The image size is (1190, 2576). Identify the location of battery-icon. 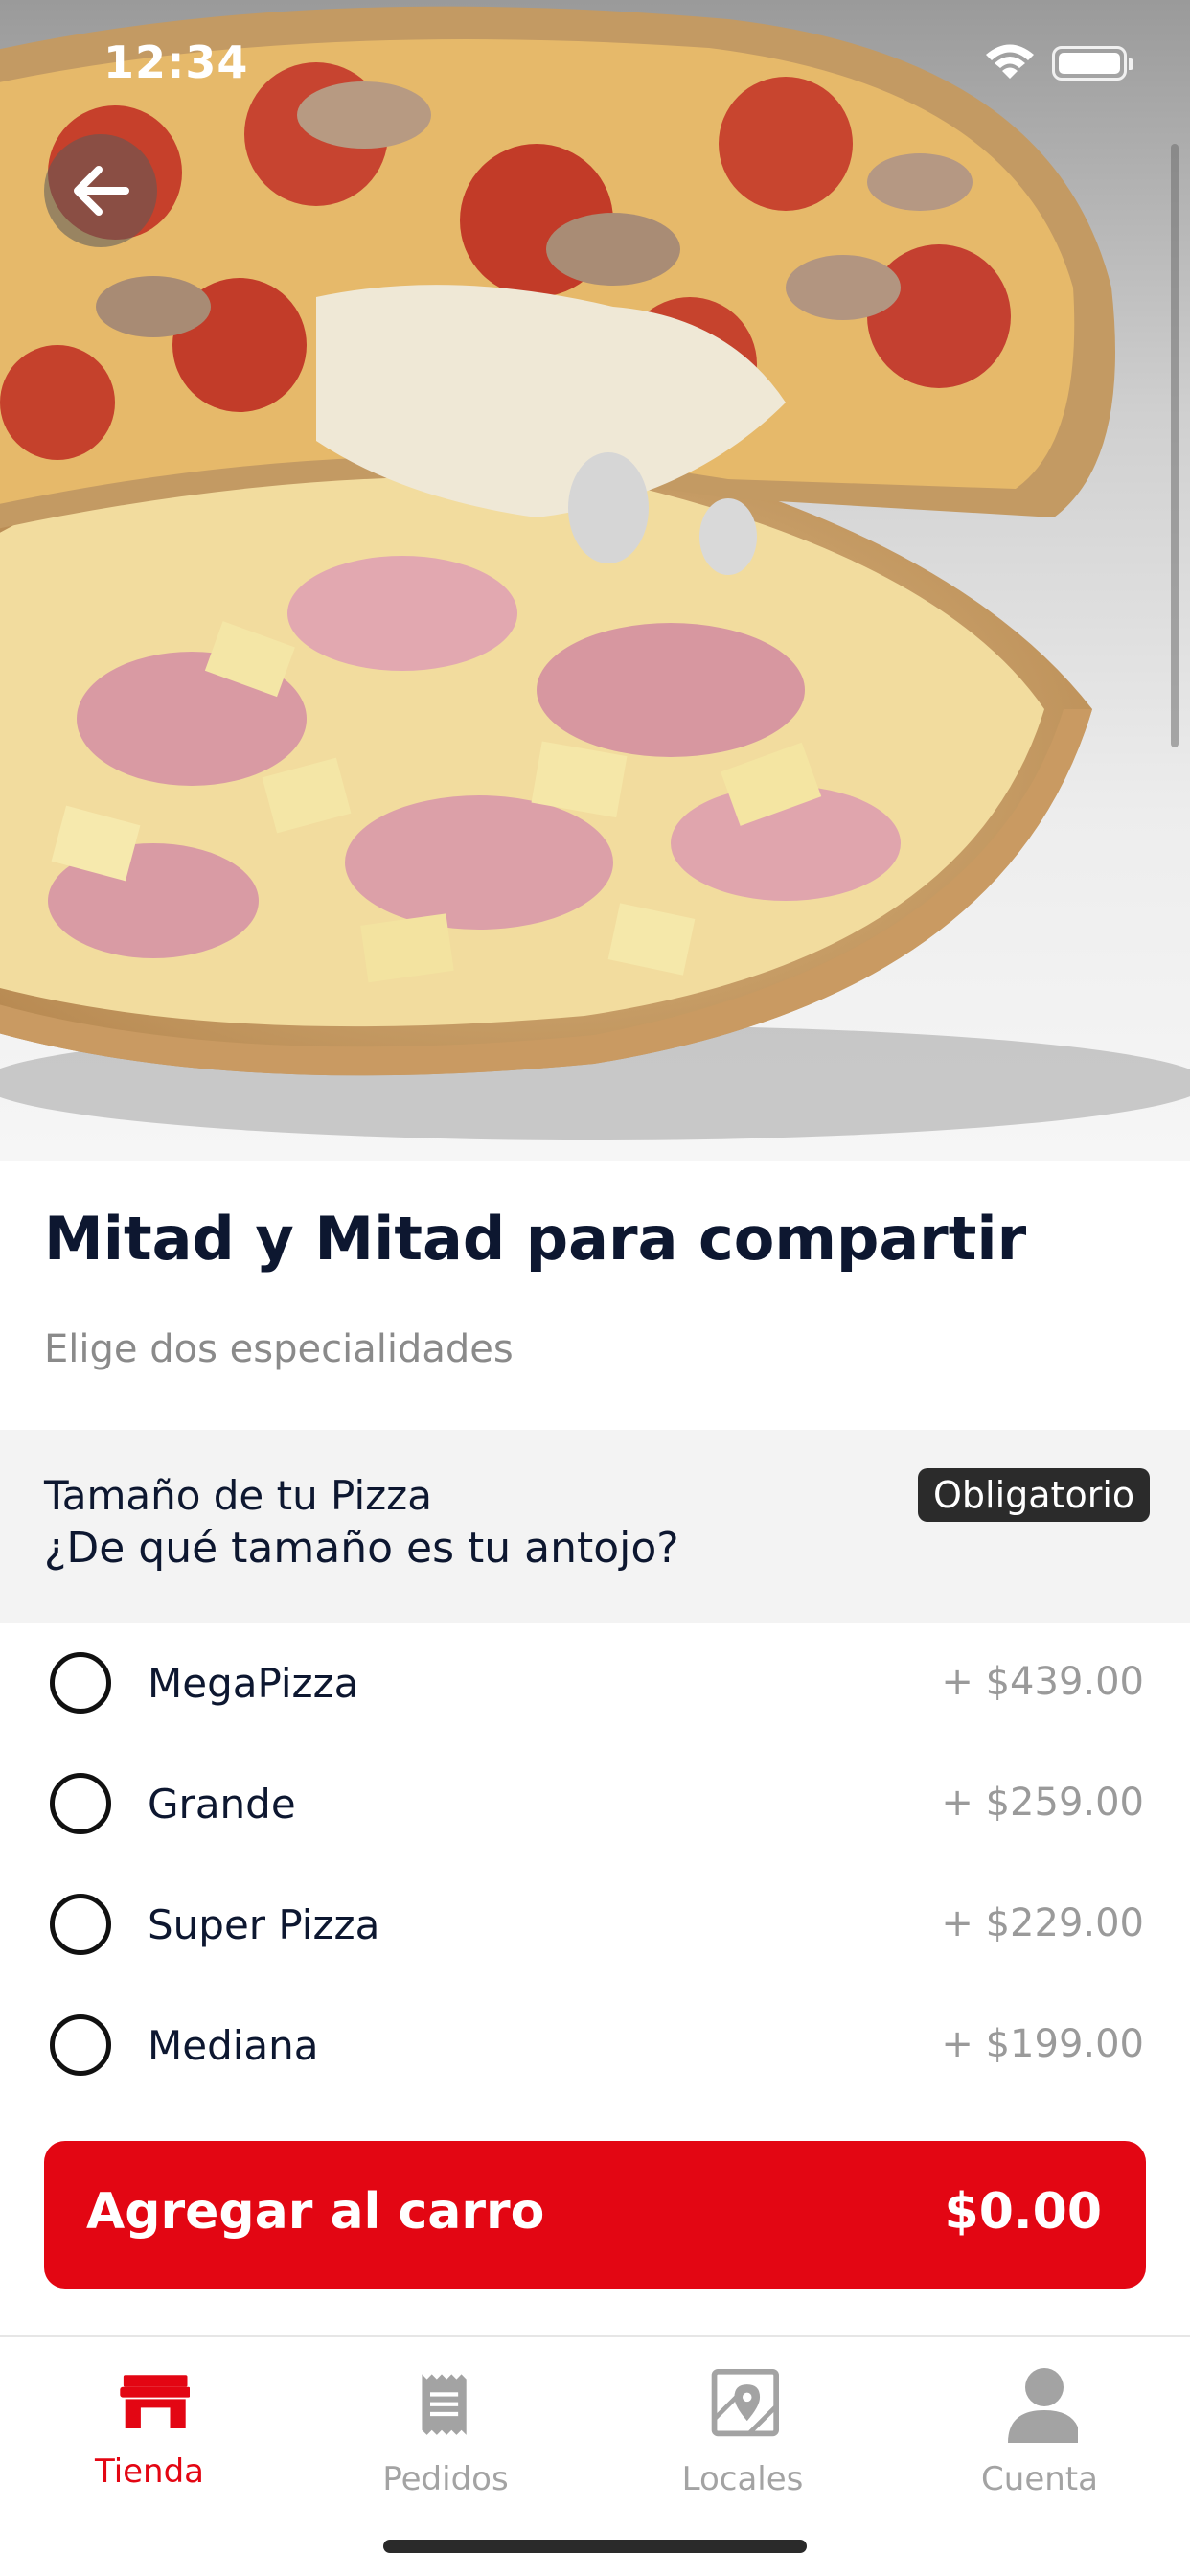
(1093, 63).